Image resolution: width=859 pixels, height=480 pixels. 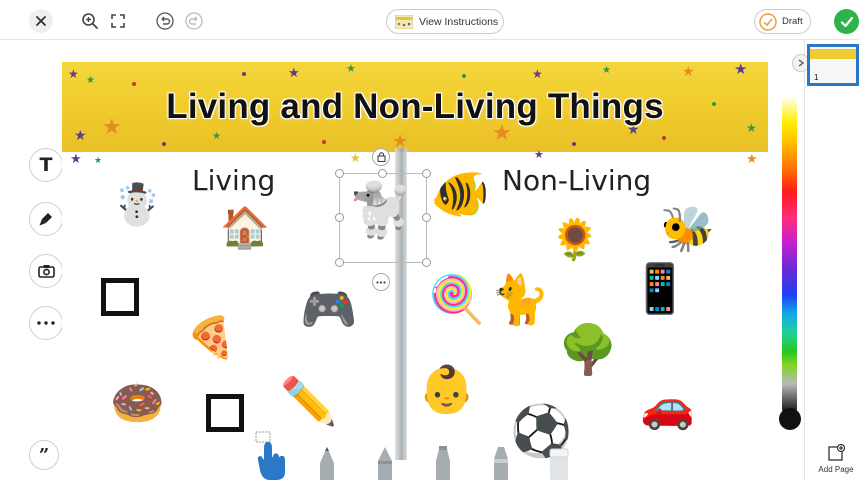 I want to click on submit-button, so click(x=846, y=21).